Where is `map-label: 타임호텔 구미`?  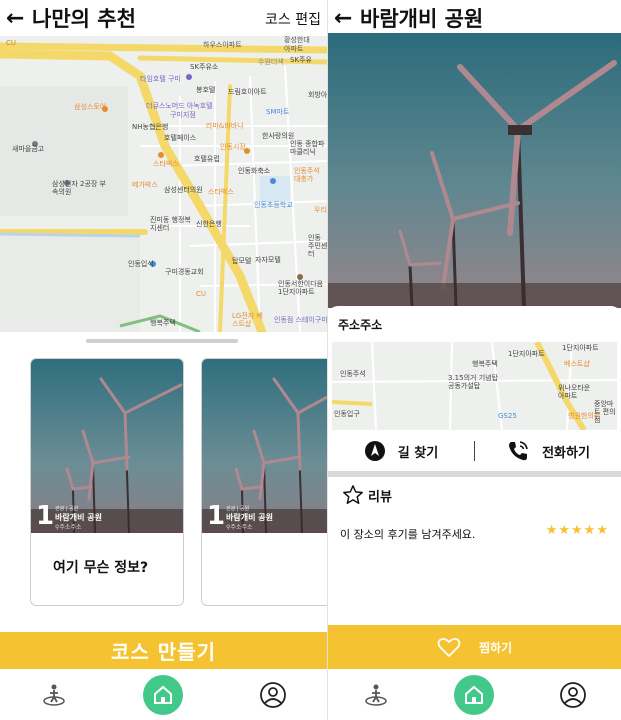
map-label: 타임호텔 구미 is located at coordinates (160, 79).